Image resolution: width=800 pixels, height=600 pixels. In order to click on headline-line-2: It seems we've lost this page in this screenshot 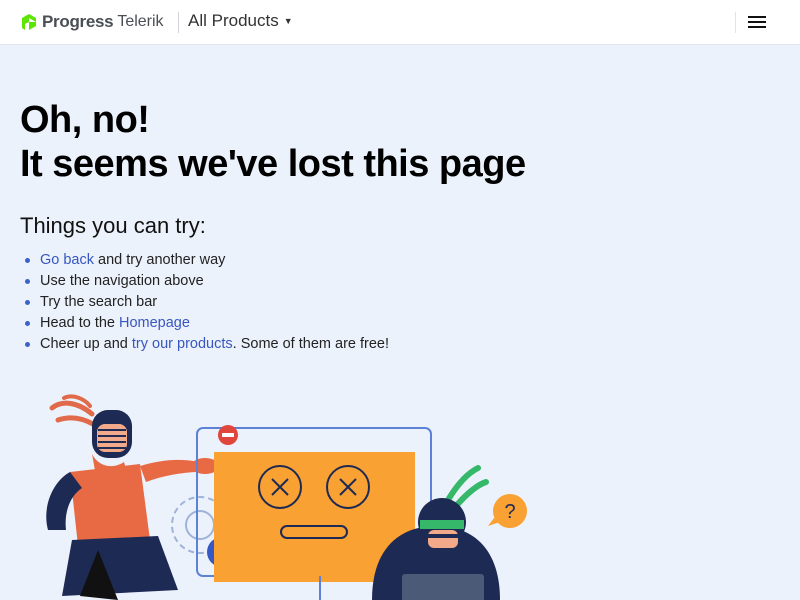, I will do `click(273, 164)`.